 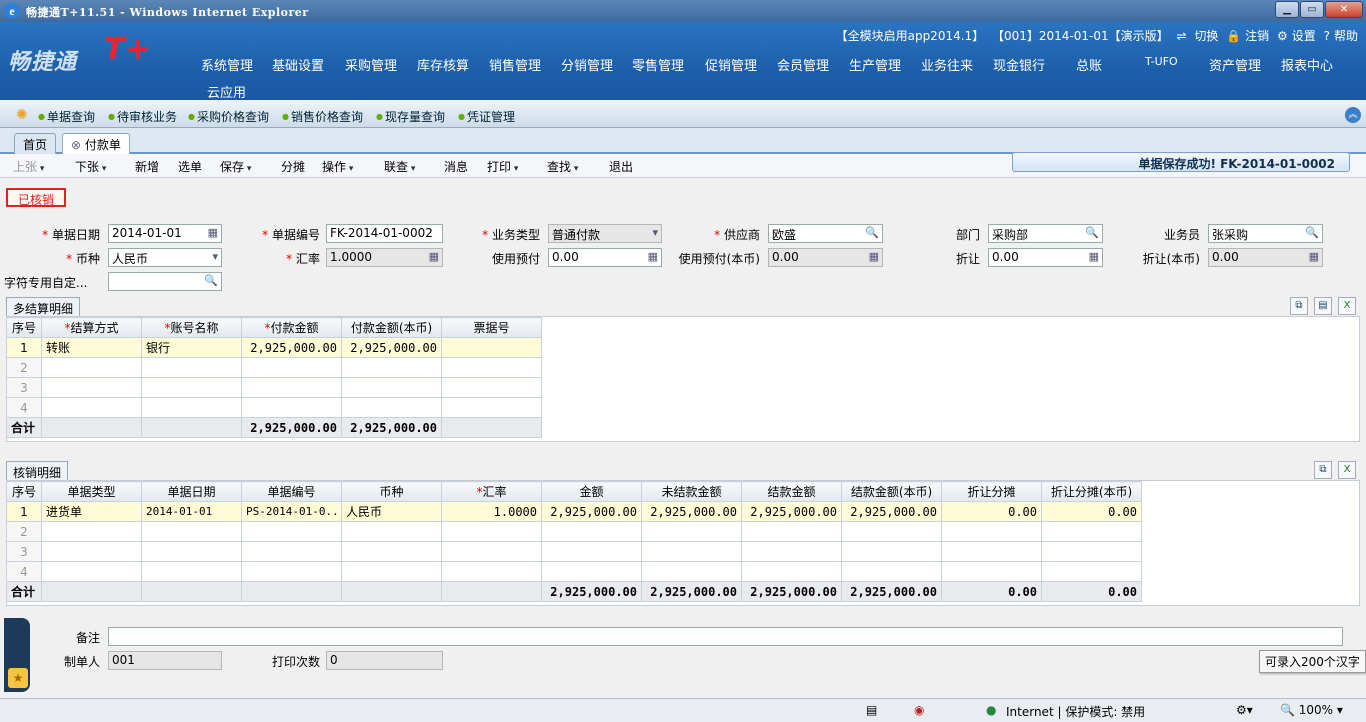 What do you see at coordinates (1161, 61) in the screenshot?
I see `menu-tufo: T-UFO` at bounding box center [1161, 61].